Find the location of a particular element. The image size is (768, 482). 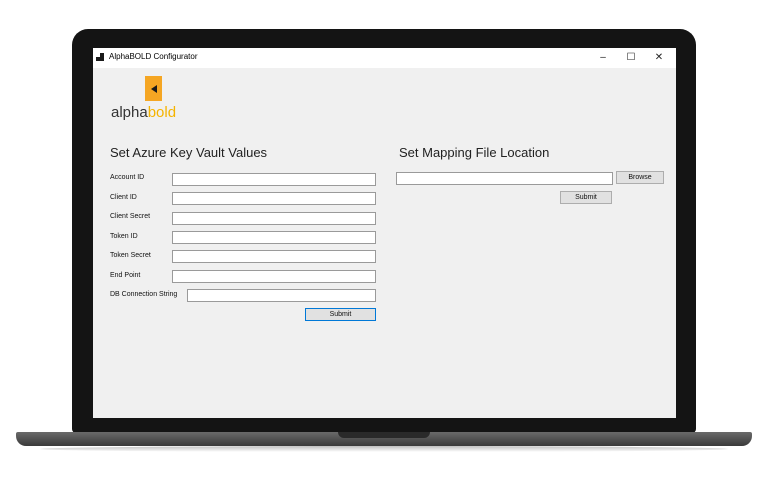

client-secret-label: Client Secret is located at coordinates (130, 216).